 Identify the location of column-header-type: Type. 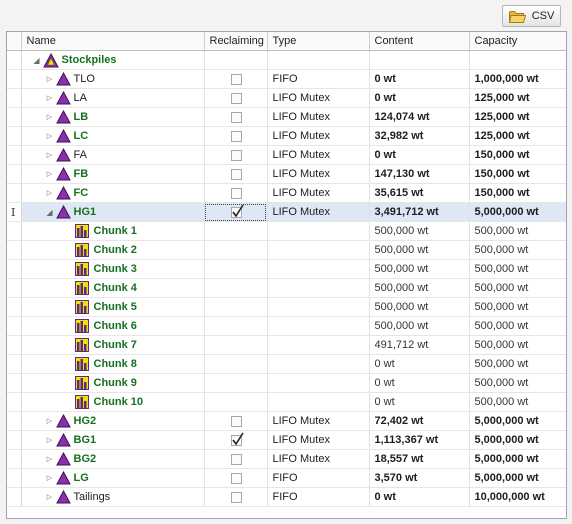
(318, 41).